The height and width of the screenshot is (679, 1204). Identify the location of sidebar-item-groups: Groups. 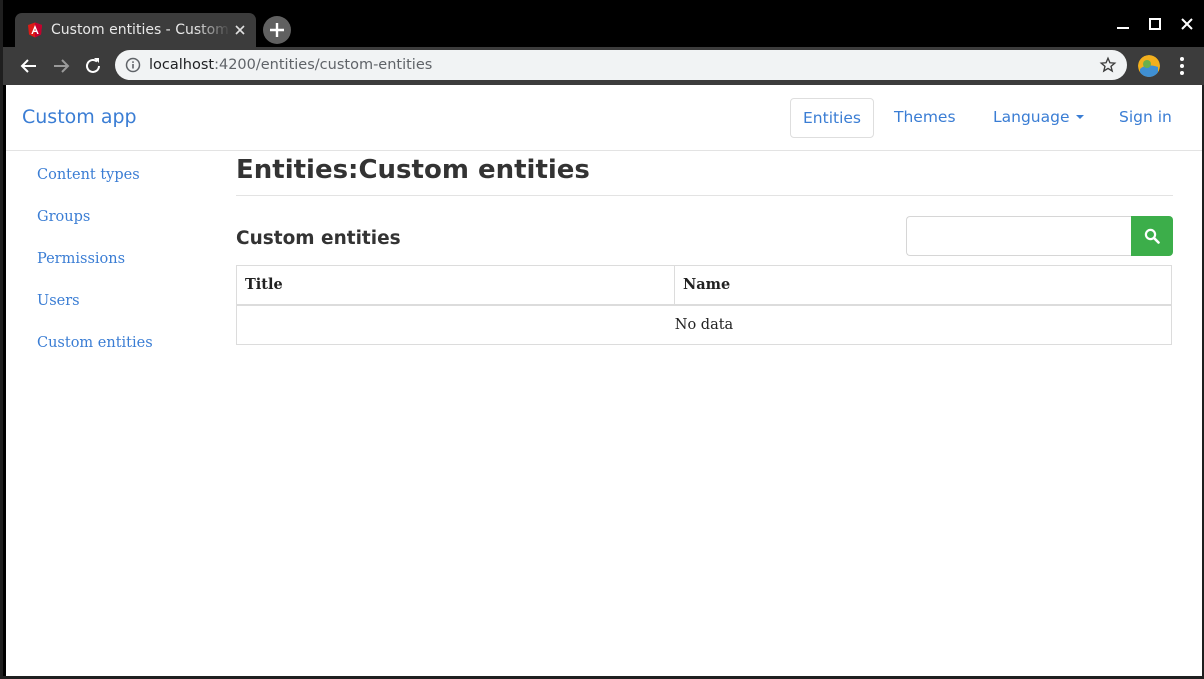
(63, 217).